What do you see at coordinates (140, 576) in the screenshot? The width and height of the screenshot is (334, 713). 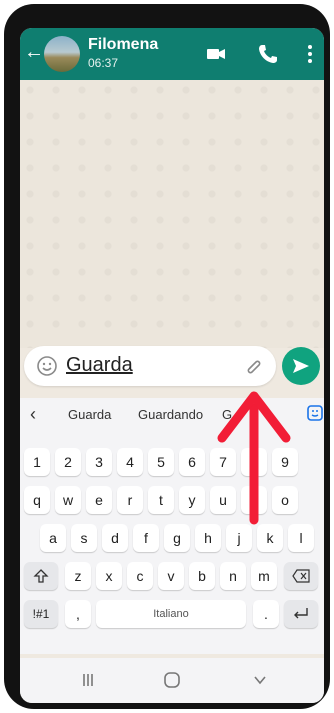 I see `key-c: c` at bounding box center [140, 576].